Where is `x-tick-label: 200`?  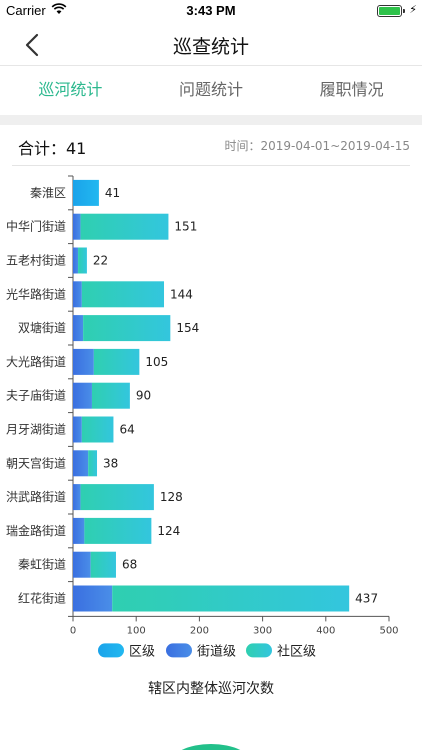
x-tick-label: 200 is located at coordinates (199, 630).